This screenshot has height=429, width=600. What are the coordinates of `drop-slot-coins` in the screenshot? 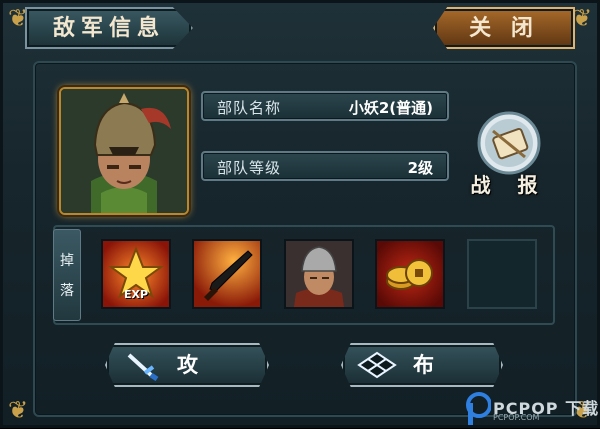 It's located at (410, 274).